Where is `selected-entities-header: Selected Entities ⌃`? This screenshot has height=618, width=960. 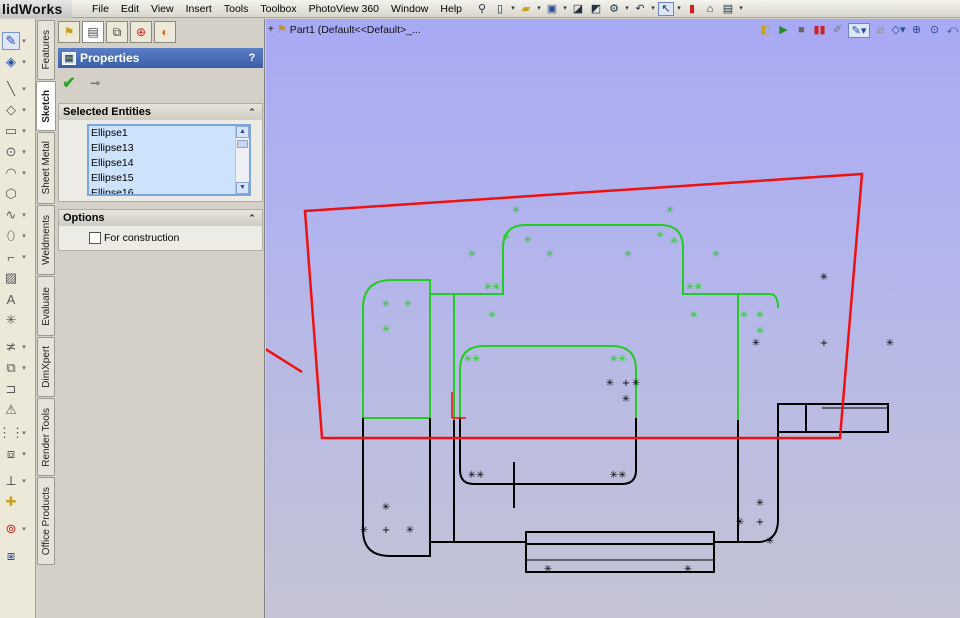
selected-entities-header: Selected Entities ⌃ is located at coordinates (160, 112).